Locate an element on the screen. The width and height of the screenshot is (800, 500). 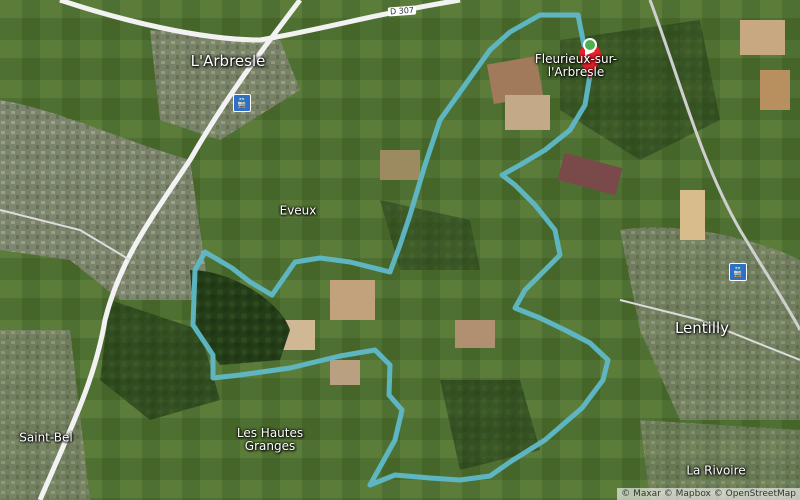
place-label-saint-bel: Saint-Bel is located at coordinates (46, 437).